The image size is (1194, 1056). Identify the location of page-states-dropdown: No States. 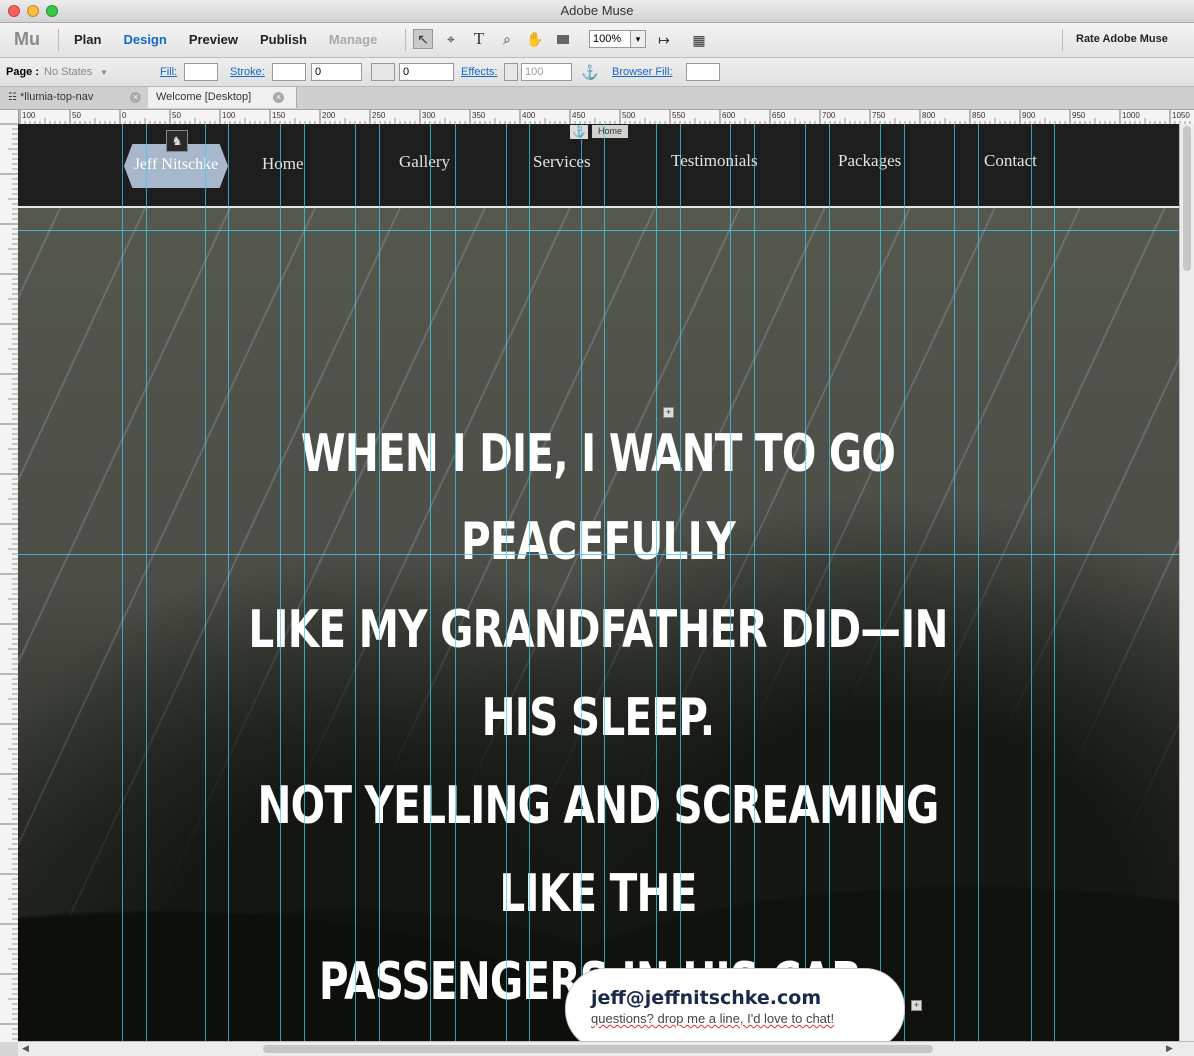
(68, 72).